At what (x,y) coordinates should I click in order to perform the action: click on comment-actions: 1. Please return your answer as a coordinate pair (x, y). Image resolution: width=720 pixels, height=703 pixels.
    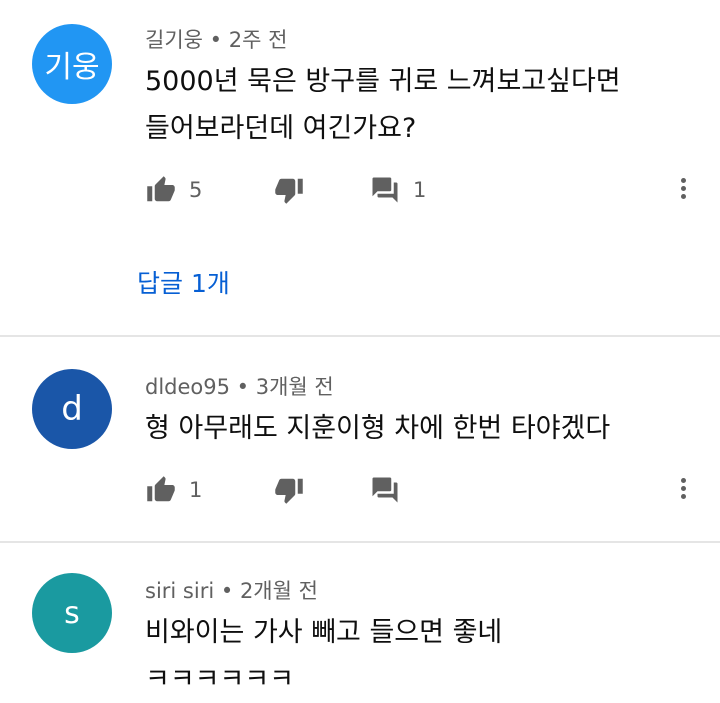
    Looking at the image, I should click on (425, 490).